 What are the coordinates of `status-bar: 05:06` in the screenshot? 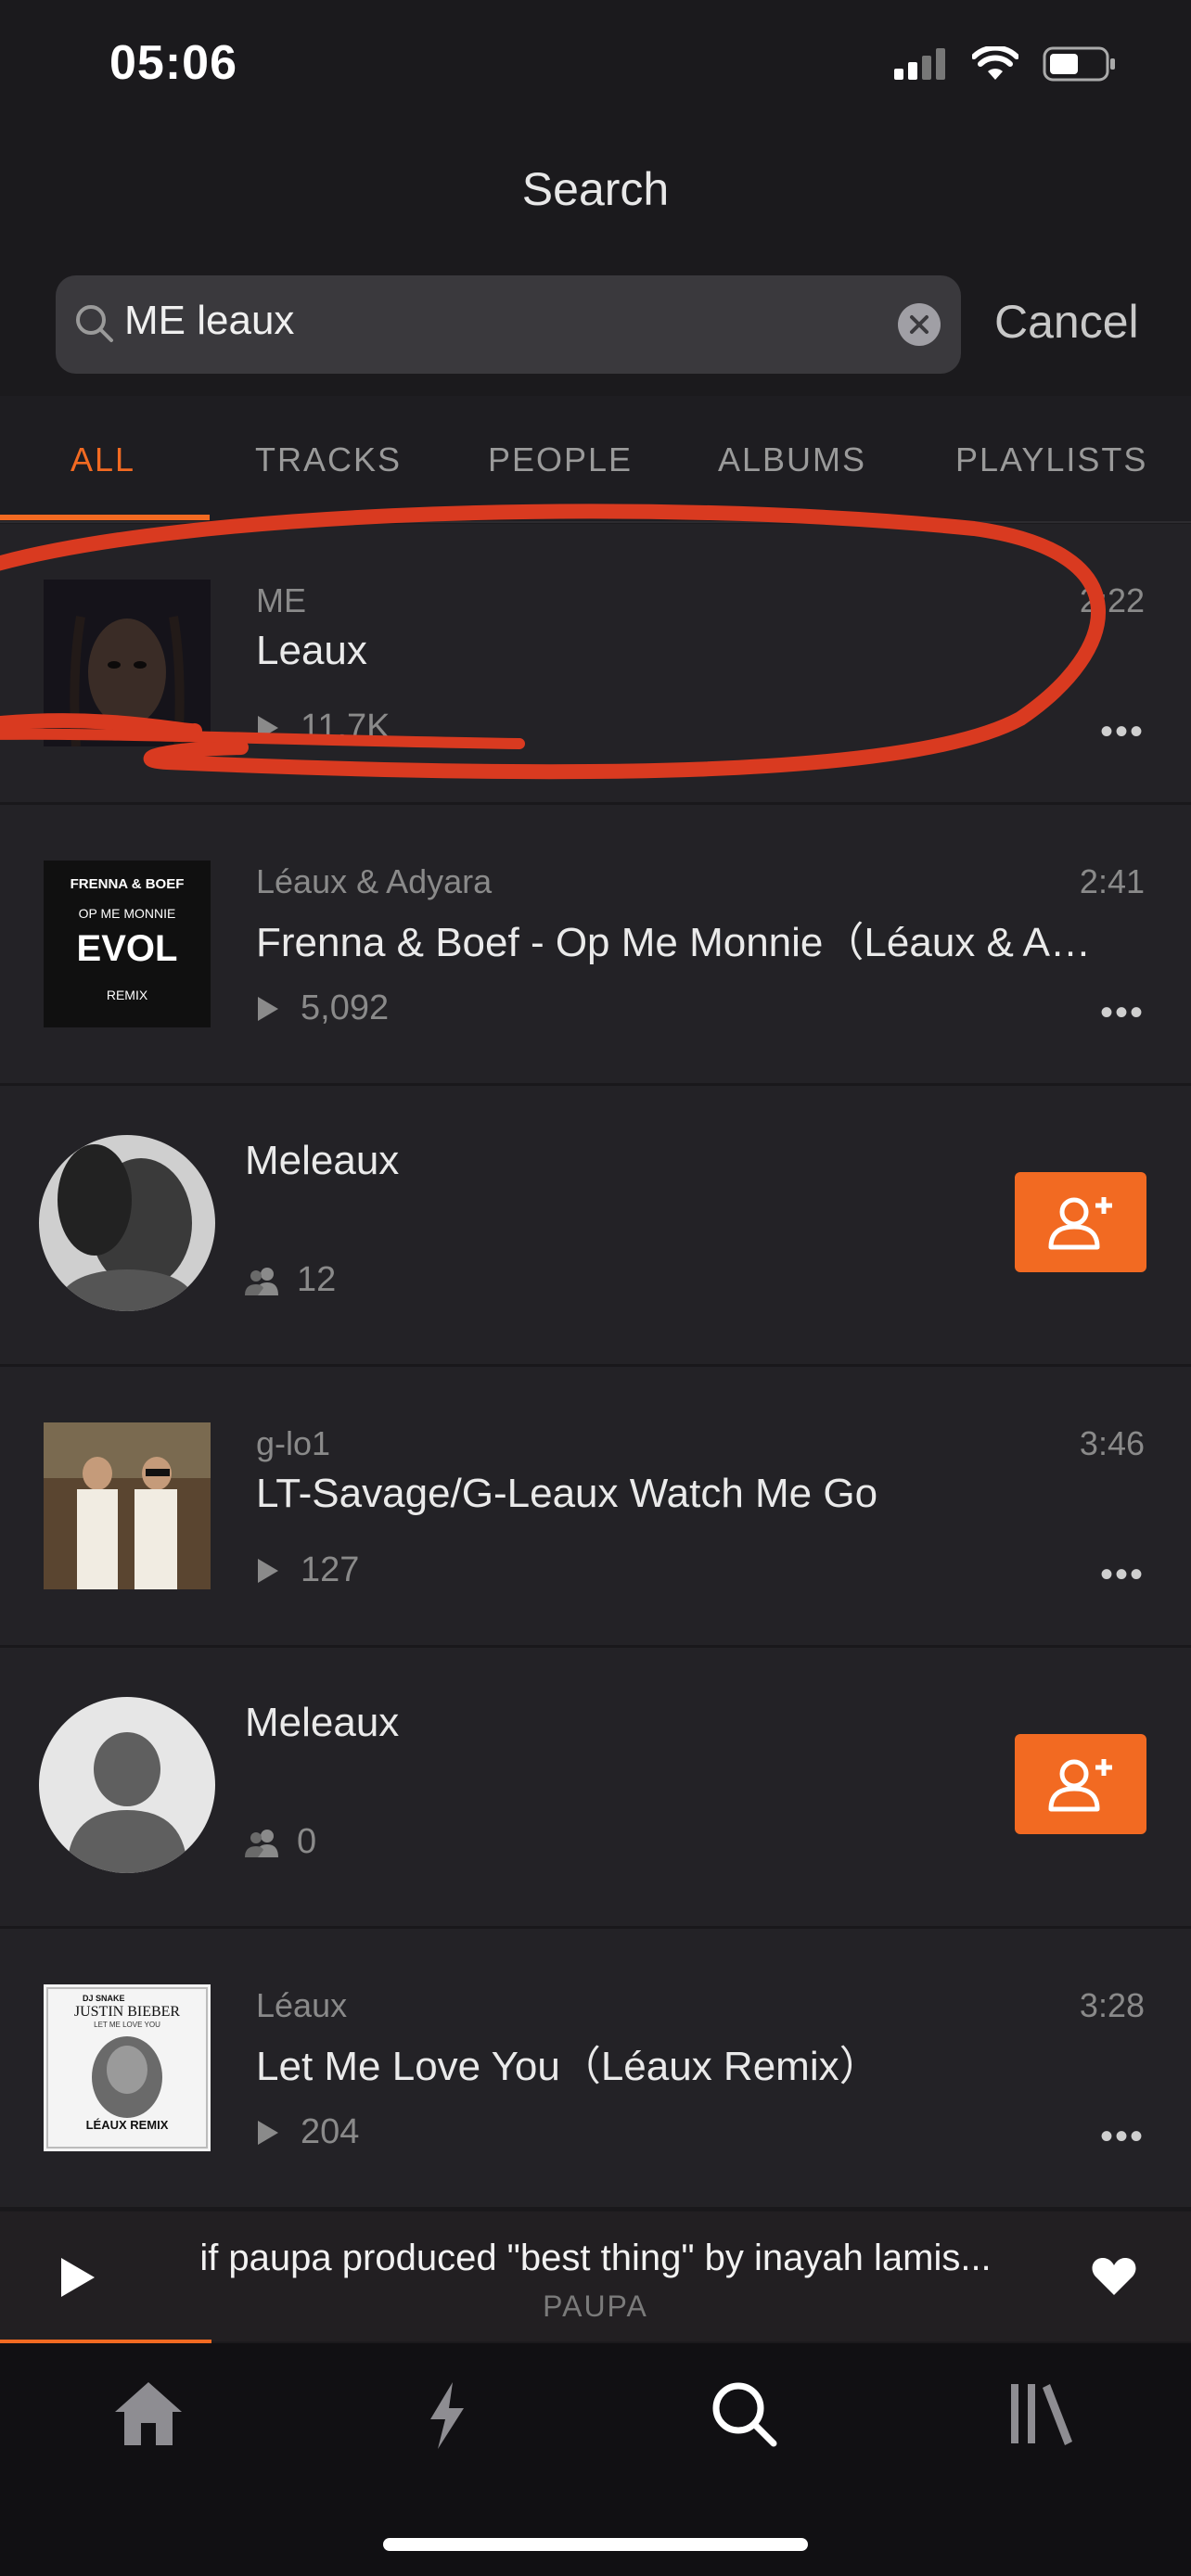 It's located at (595, 65).